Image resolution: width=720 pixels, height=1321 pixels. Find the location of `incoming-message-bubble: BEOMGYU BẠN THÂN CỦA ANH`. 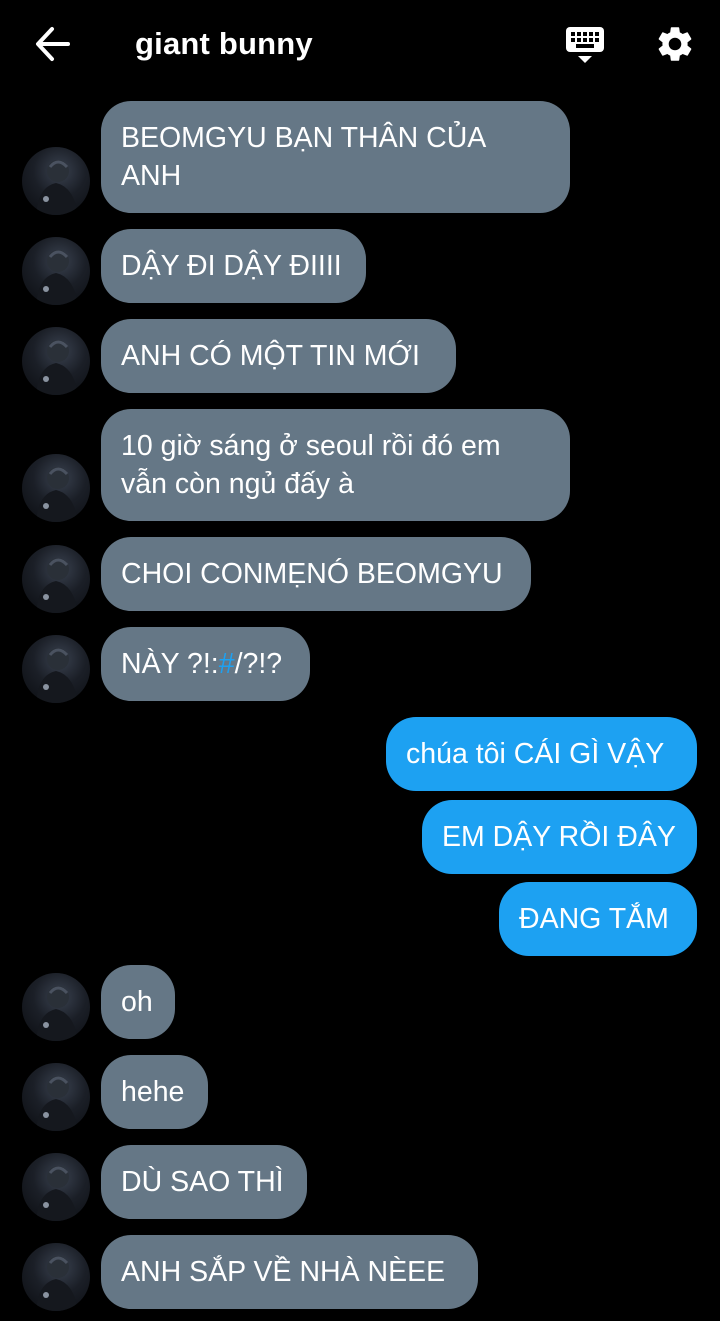

incoming-message-bubble: BEOMGYU BẠN THÂN CỦA ANH is located at coordinates (335, 157).